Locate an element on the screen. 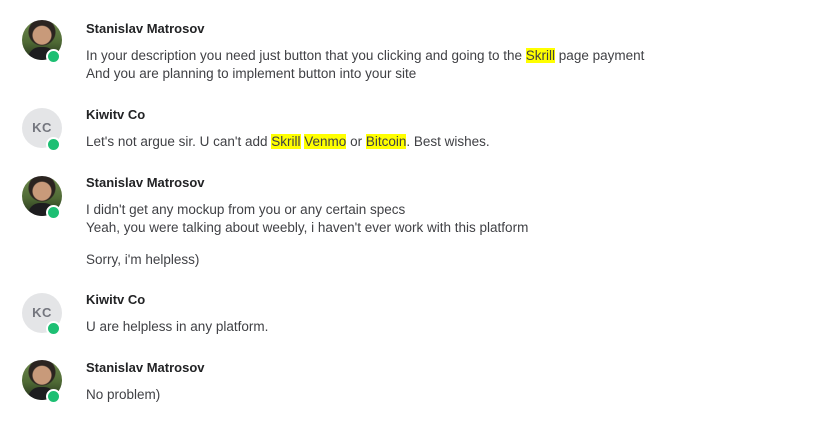 This screenshot has height=424, width=822. highlighted-keyword: Venmo is located at coordinates (325, 141).